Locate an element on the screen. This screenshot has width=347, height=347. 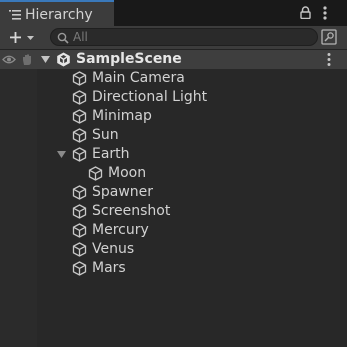
hierarchy-item-label: Sun is located at coordinates (105, 135).